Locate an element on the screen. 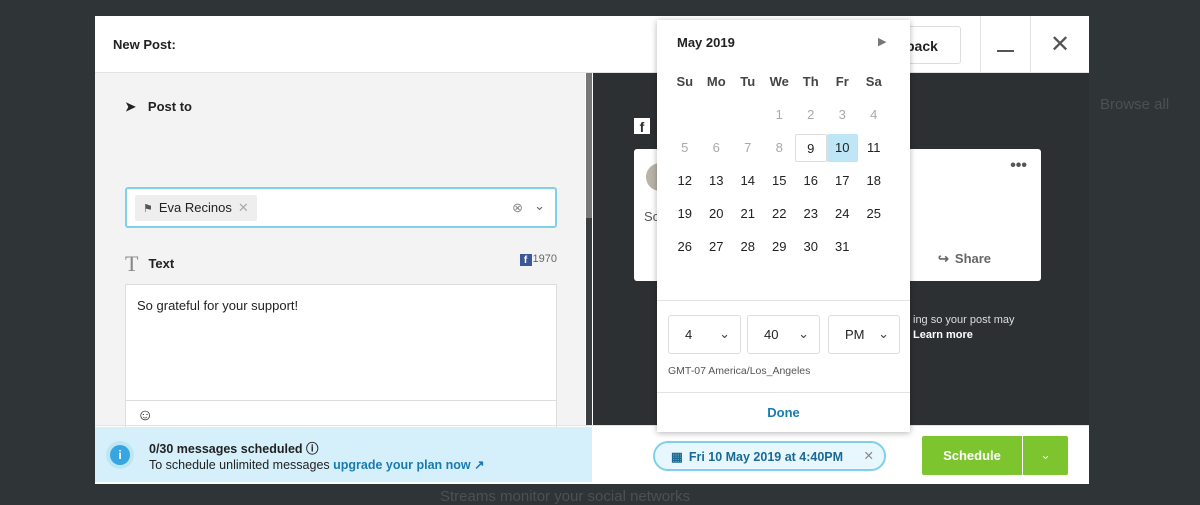 The width and height of the screenshot is (1200, 505). week-row: 19 20 21 22 23 24 25 is located at coordinates (779, 216).